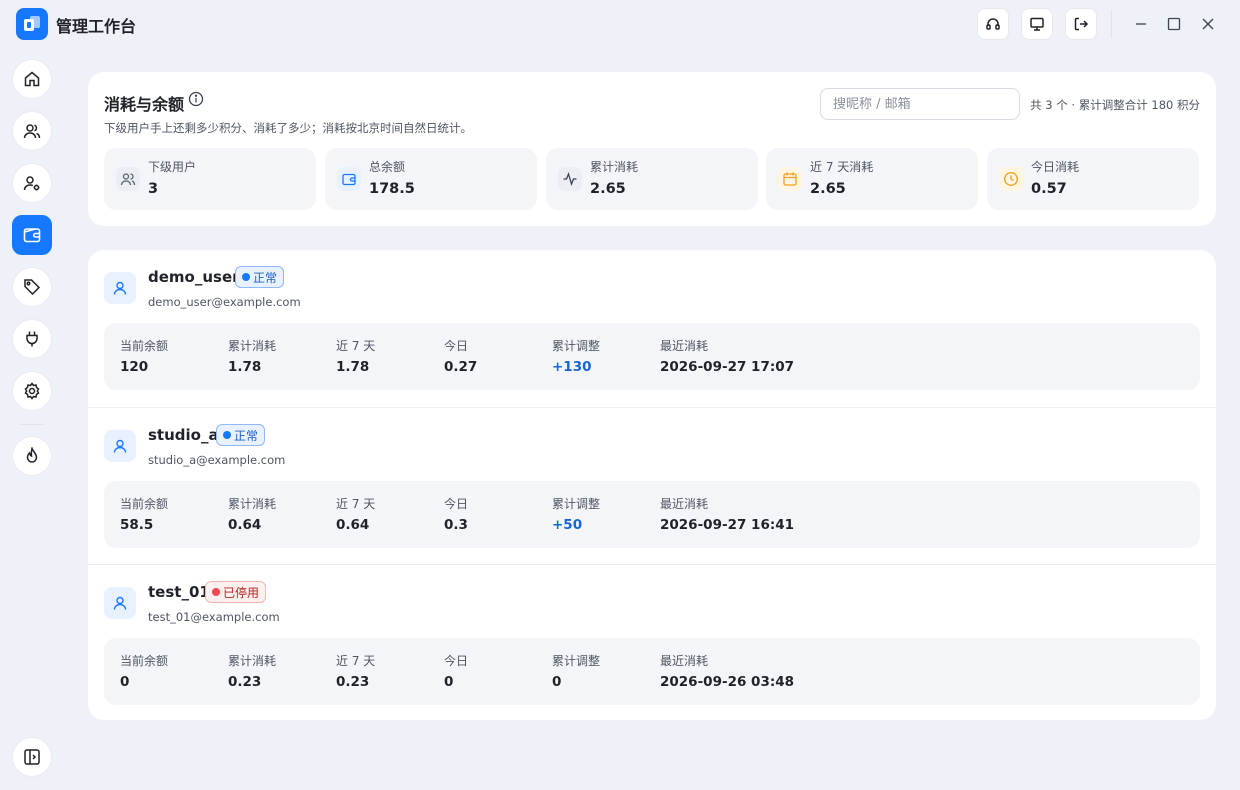 The width and height of the screenshot is (1240, 790). I want to click on calendar-icon, so click(790, 179).